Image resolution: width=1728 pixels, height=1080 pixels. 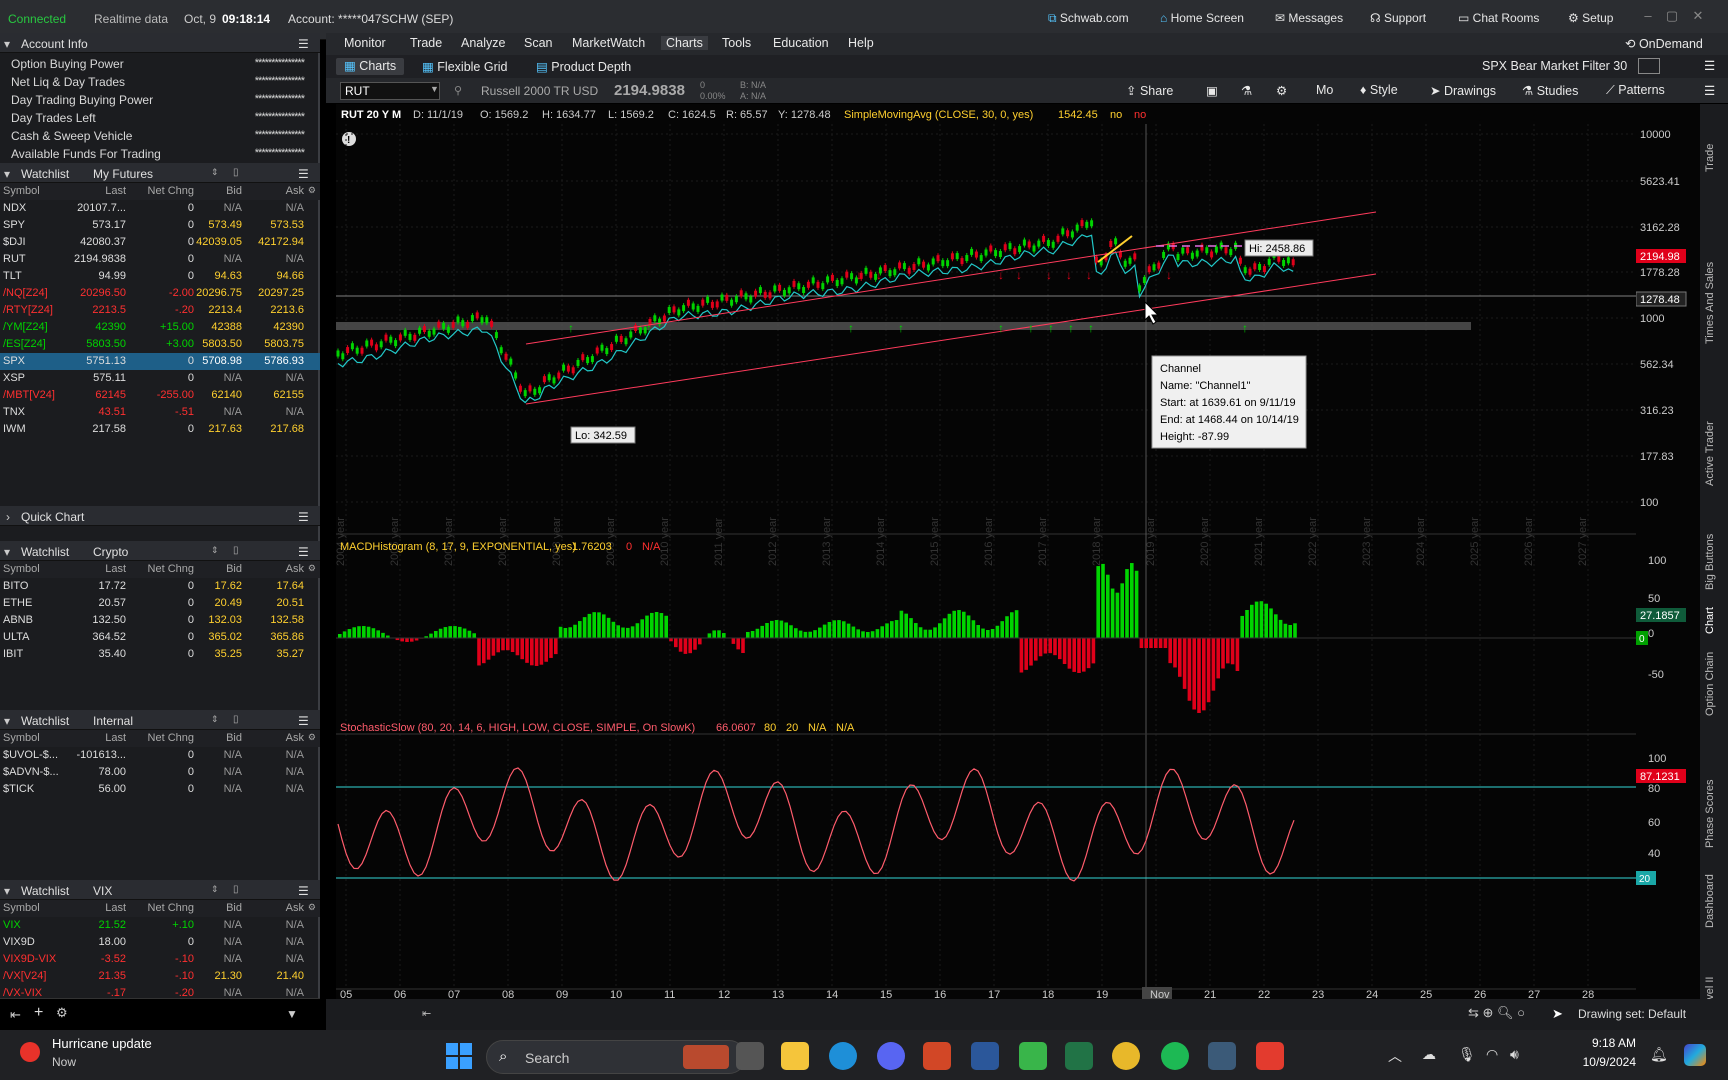 I want to click on account-selector: Account: *****047SCHW (SEP), so click(x=370, y=19).